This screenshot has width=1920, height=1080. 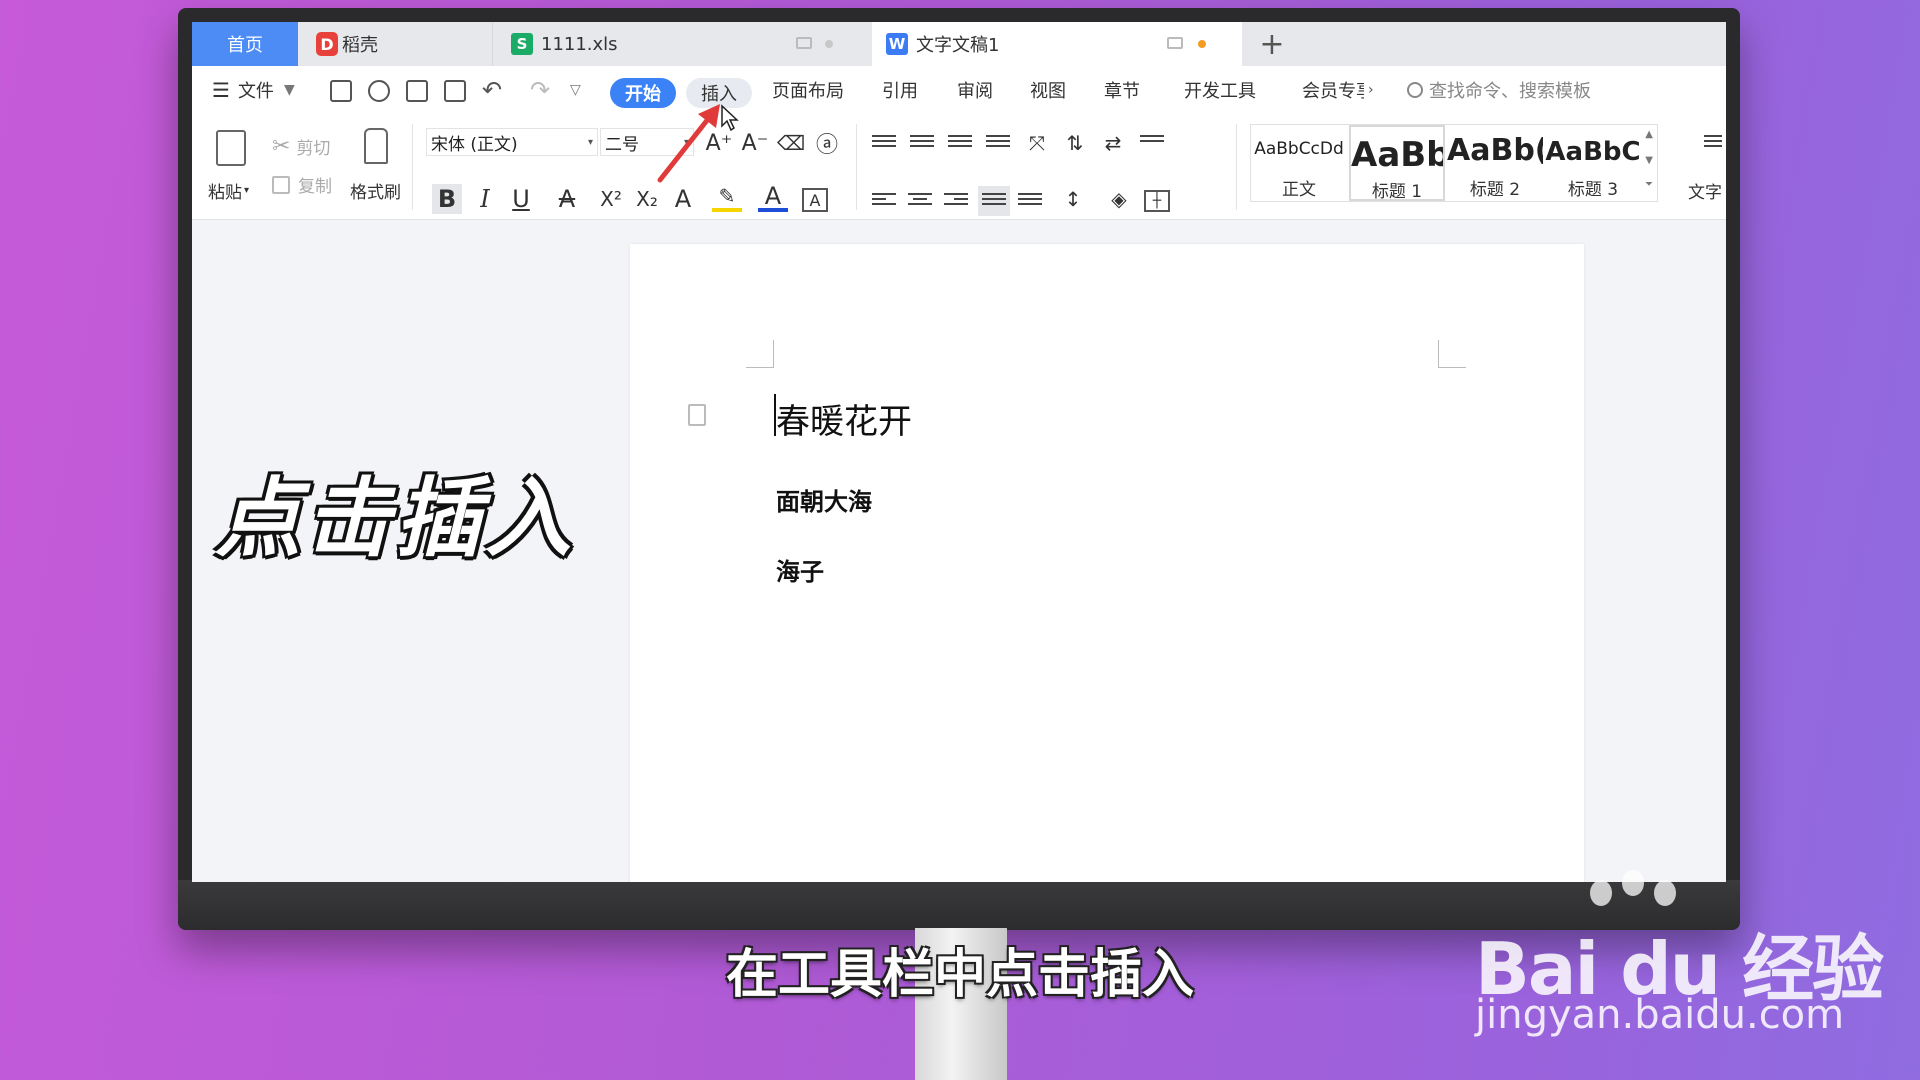 I want to click on margin-mark, so click(x=1452, y=354).